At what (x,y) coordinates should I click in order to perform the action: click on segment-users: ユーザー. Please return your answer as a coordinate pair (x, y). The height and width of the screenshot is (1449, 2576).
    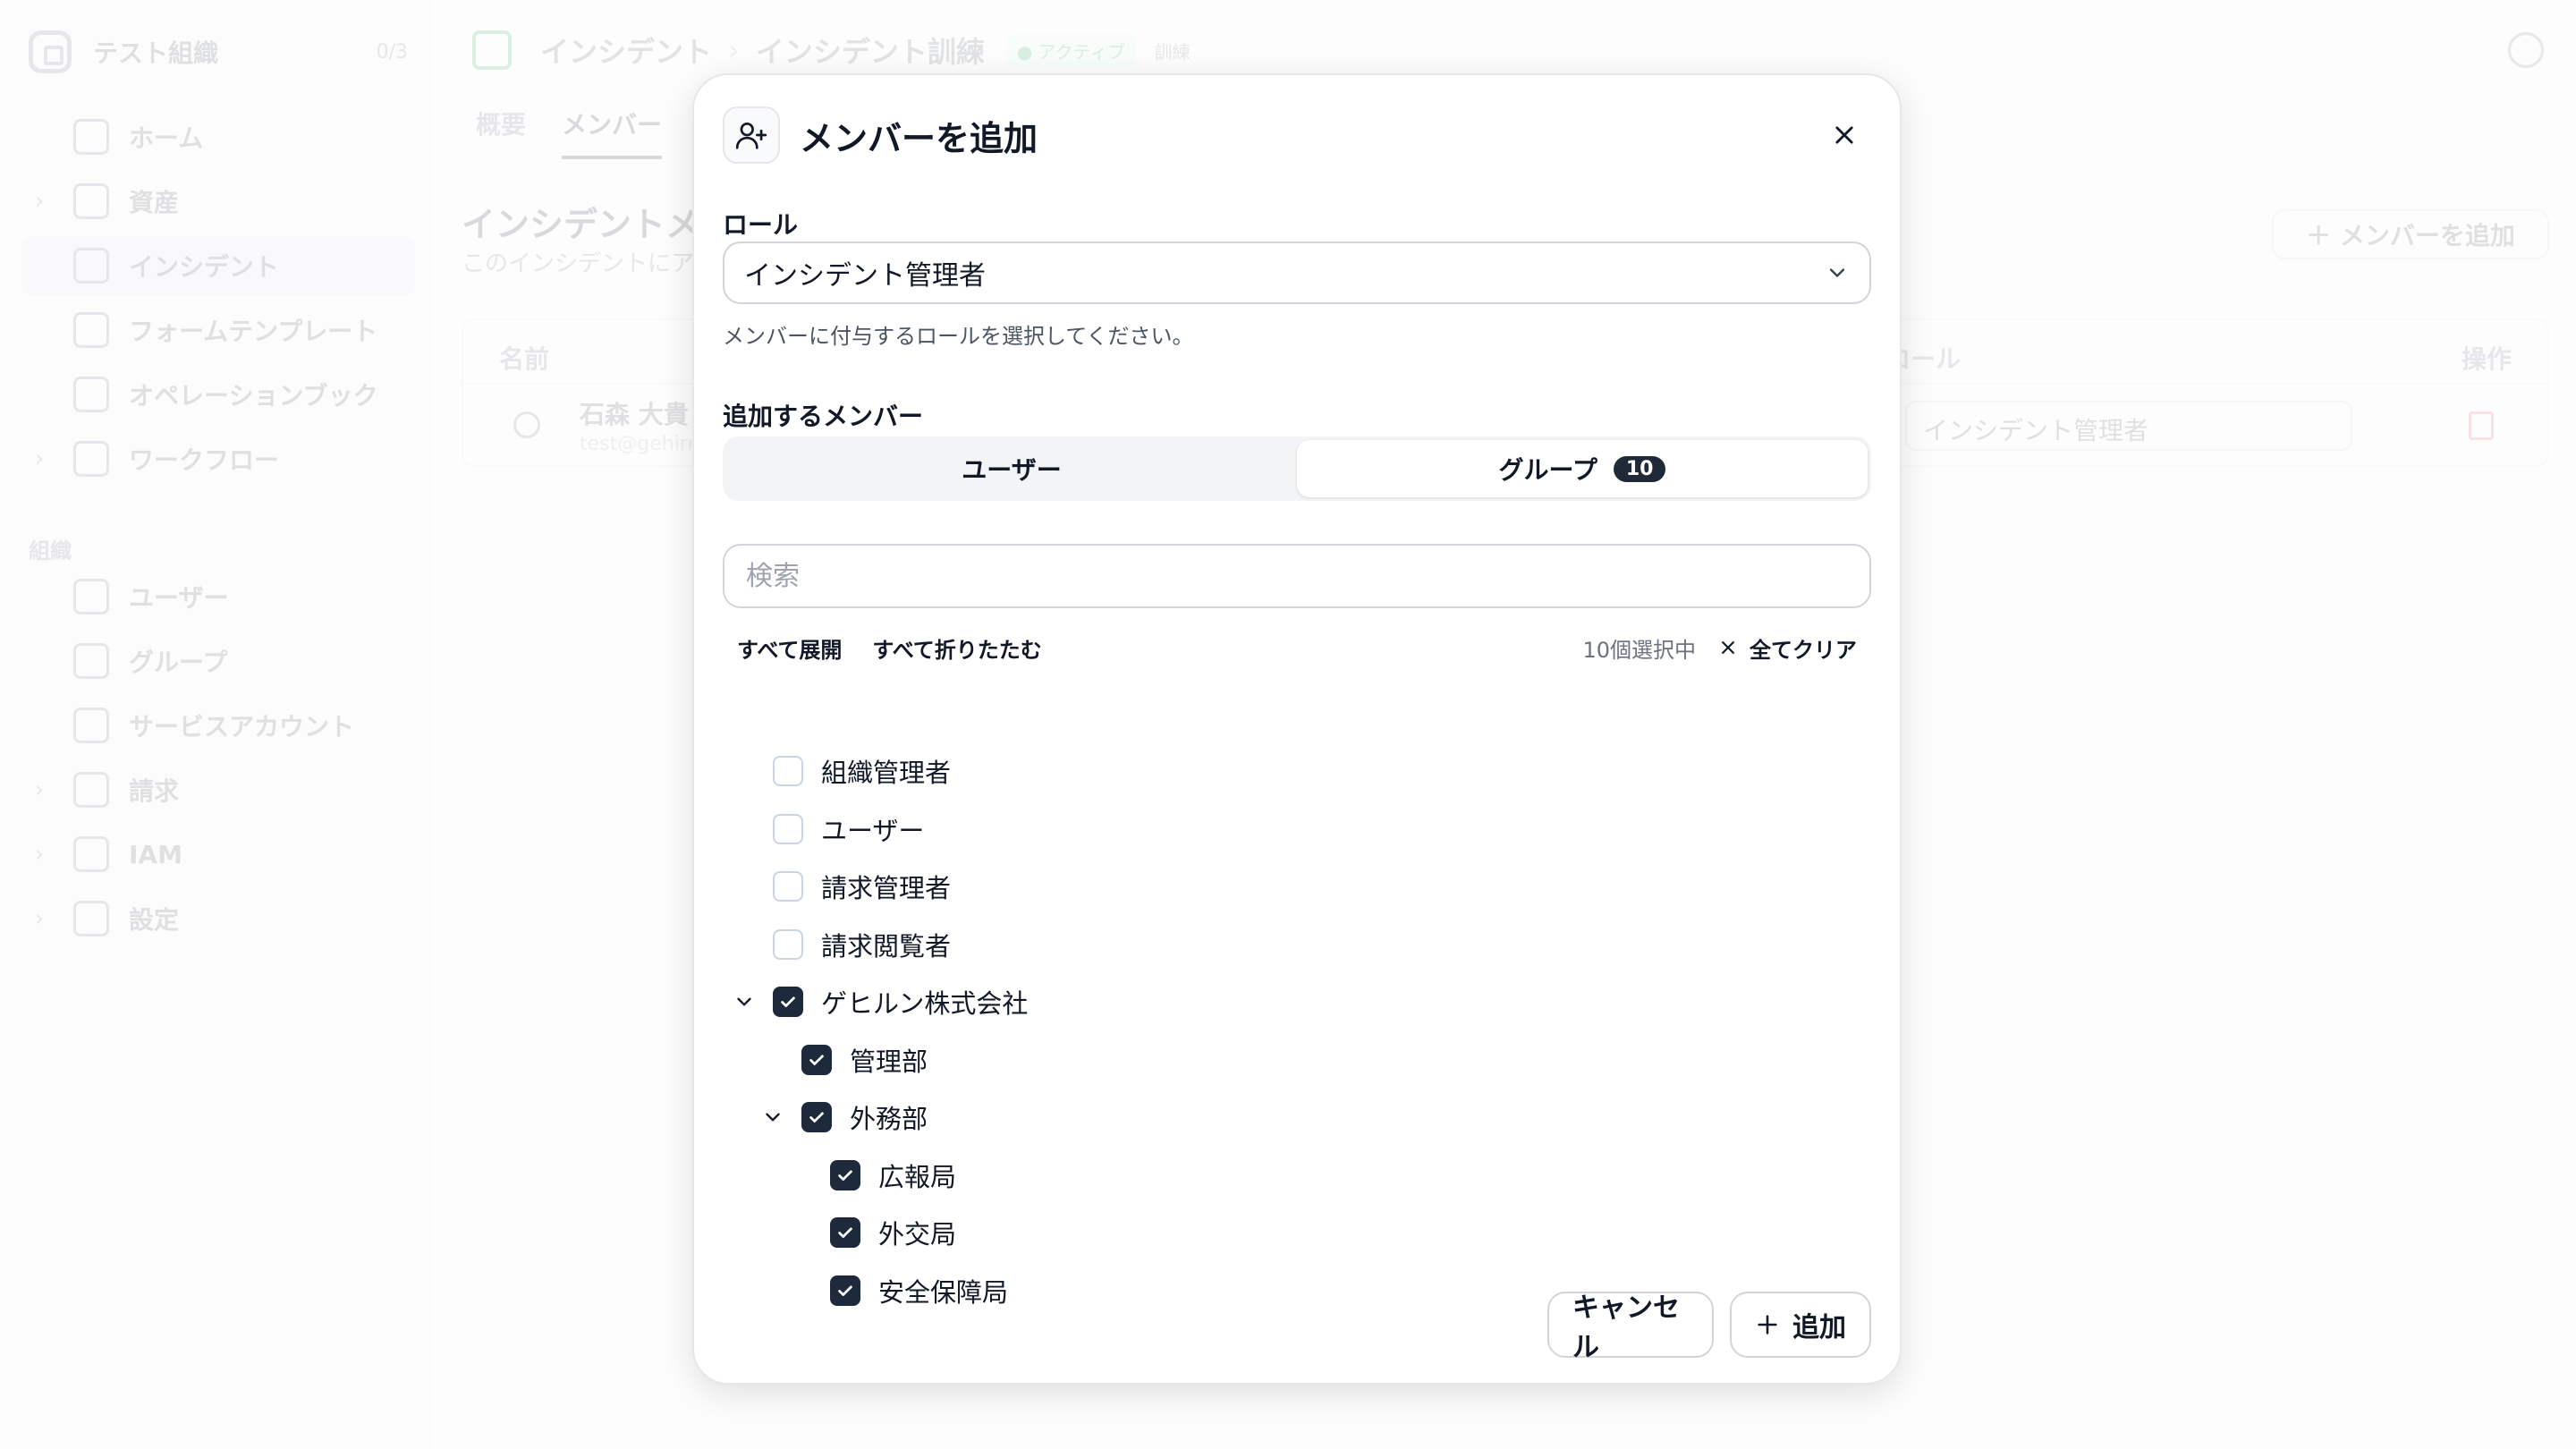
    Looking at the image, I should click on (1011, 468).